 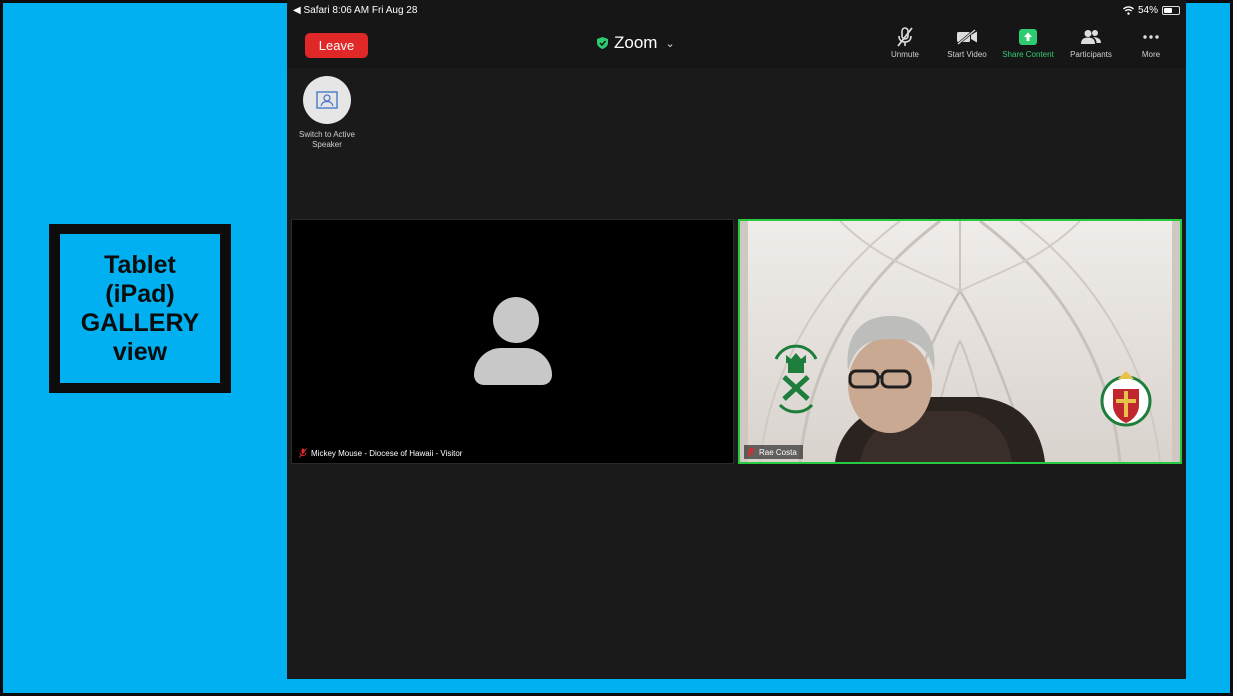 I want to click on unmute-button: Unmute, so click(x=905, y=43).